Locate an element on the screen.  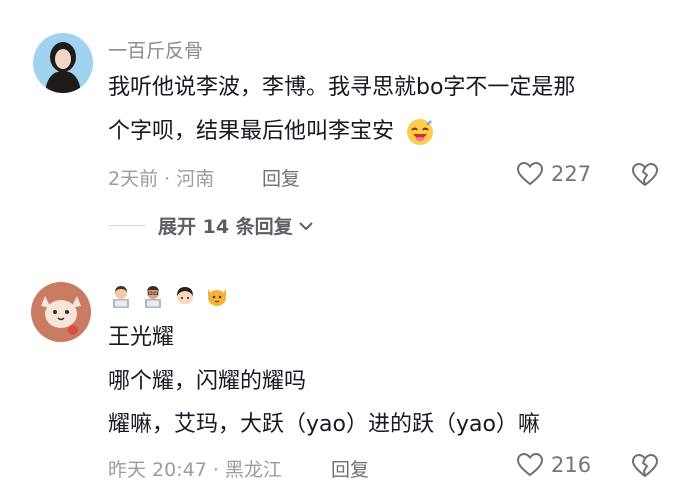
like-count: 227 is located at coordinates (571, 174).